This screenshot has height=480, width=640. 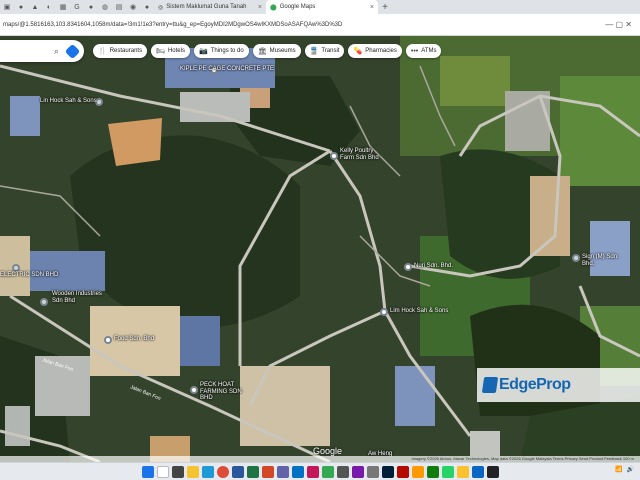 I want to click on maps-pin-icon: ⬤, so click(x=273, y=7).